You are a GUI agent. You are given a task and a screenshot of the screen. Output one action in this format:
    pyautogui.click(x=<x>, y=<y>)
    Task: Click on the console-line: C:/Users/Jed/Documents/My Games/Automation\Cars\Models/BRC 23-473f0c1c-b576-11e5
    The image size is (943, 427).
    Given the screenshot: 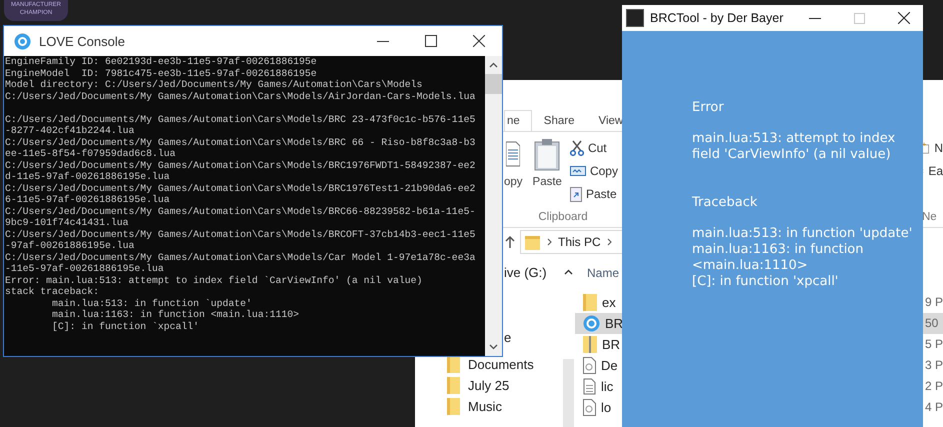 What is the action you would take?
    pyautogui.click(x=240, y=119)
    